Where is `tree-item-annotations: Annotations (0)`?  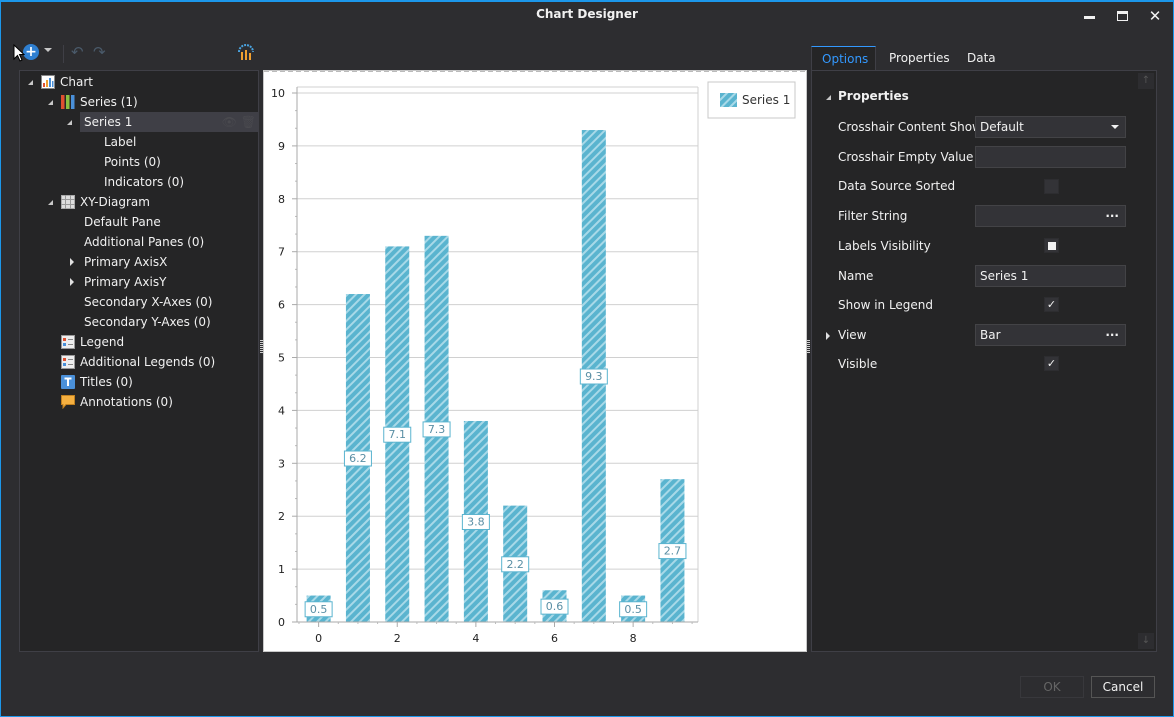
tree-item-annotations: Annotations (0) is located at coordinates (139, 402).